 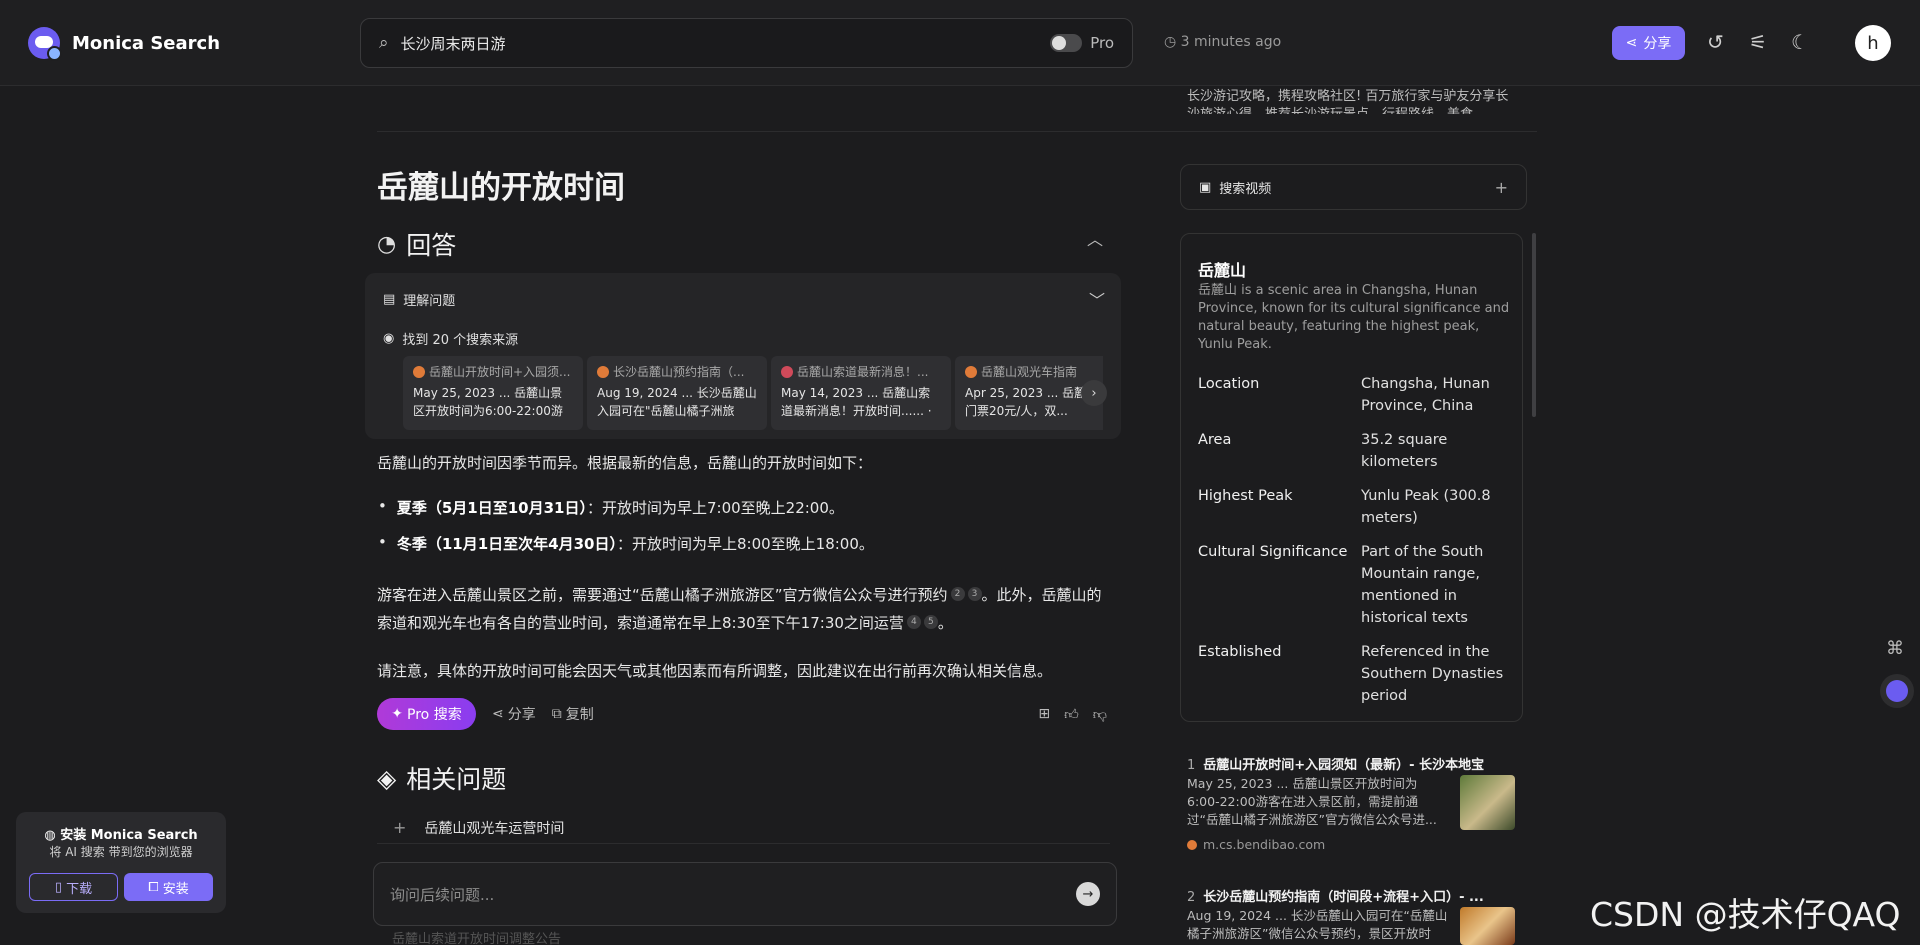 I want to click on answer-bullet: • 夏季（5月1日至10月31日）：开放时间为早上7:00至晚上22:00。, so click(x=611, y=507).